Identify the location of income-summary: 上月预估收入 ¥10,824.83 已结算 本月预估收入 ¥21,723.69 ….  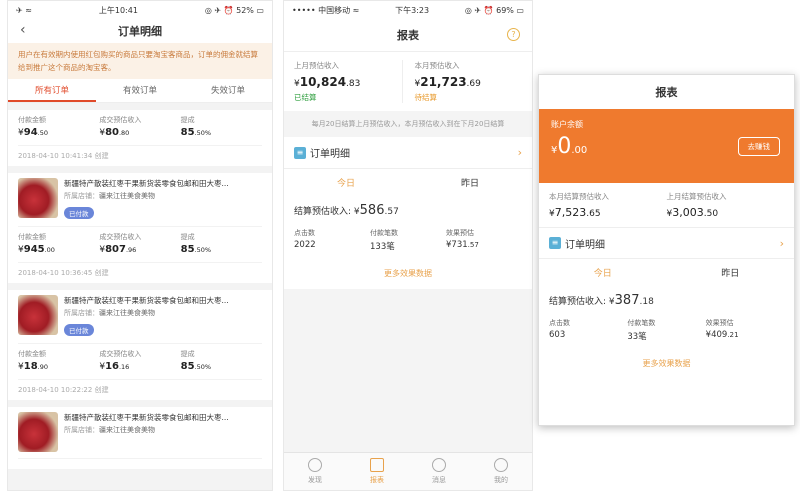
(408, 81).